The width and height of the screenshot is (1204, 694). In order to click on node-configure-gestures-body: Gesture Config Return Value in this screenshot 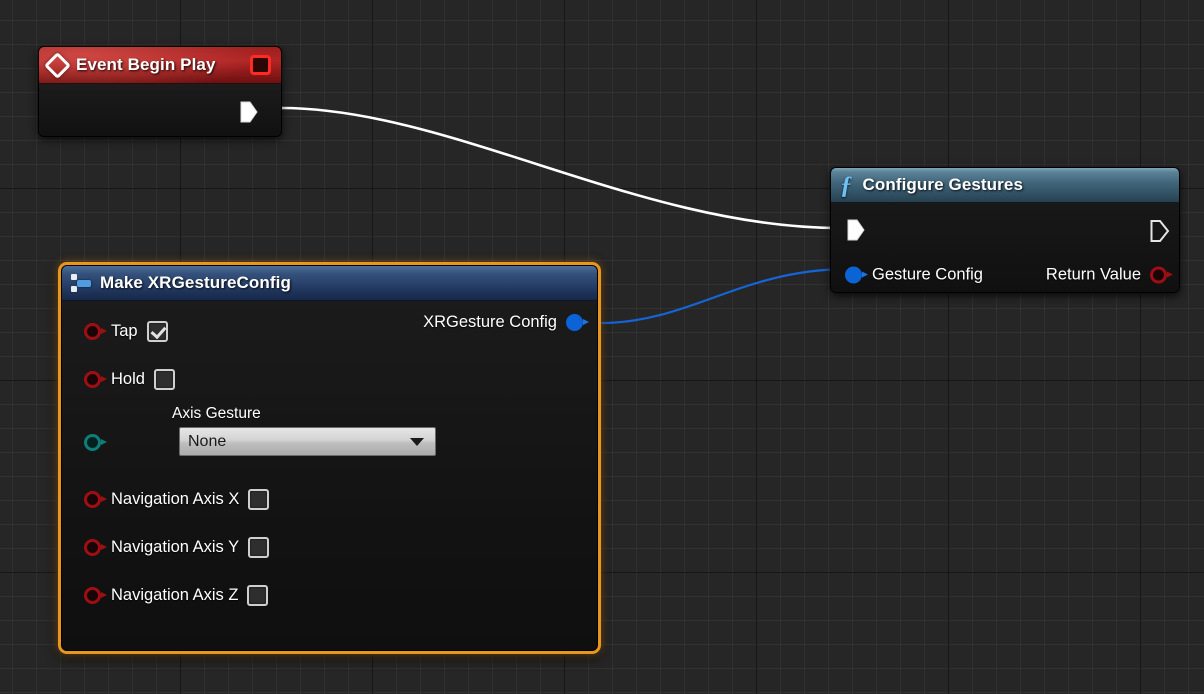, I will do `click(1005, 247)`.